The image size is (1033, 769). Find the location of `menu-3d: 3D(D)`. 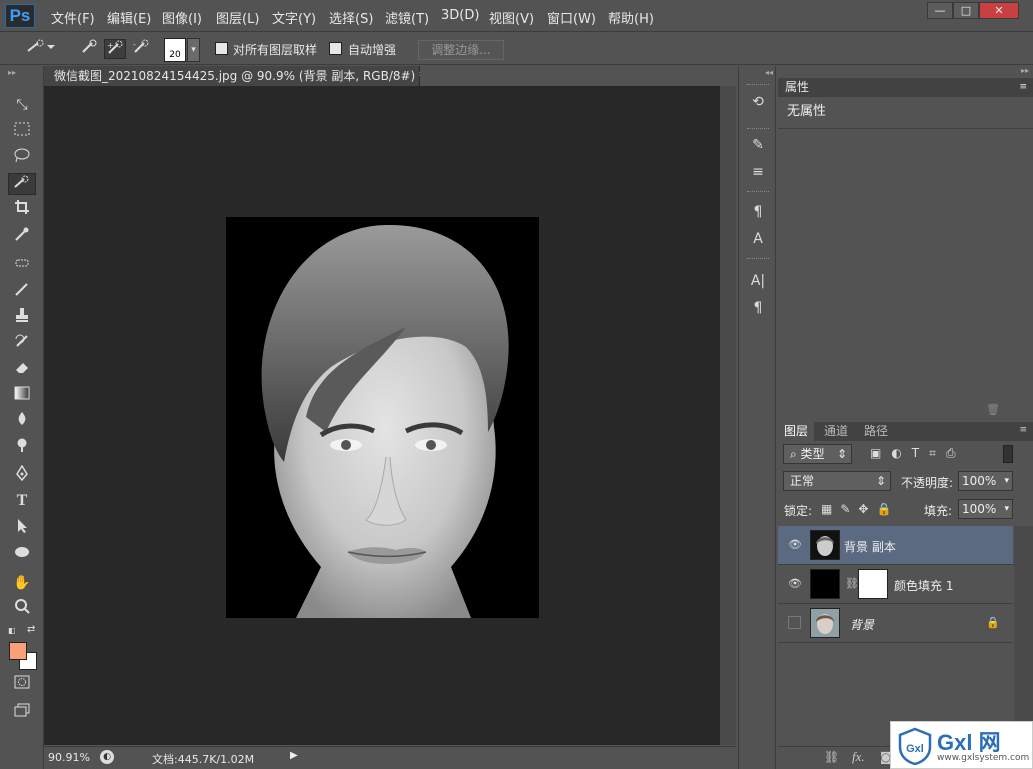

menu-3d: 3D(D) is located at coordinates (460, 15).